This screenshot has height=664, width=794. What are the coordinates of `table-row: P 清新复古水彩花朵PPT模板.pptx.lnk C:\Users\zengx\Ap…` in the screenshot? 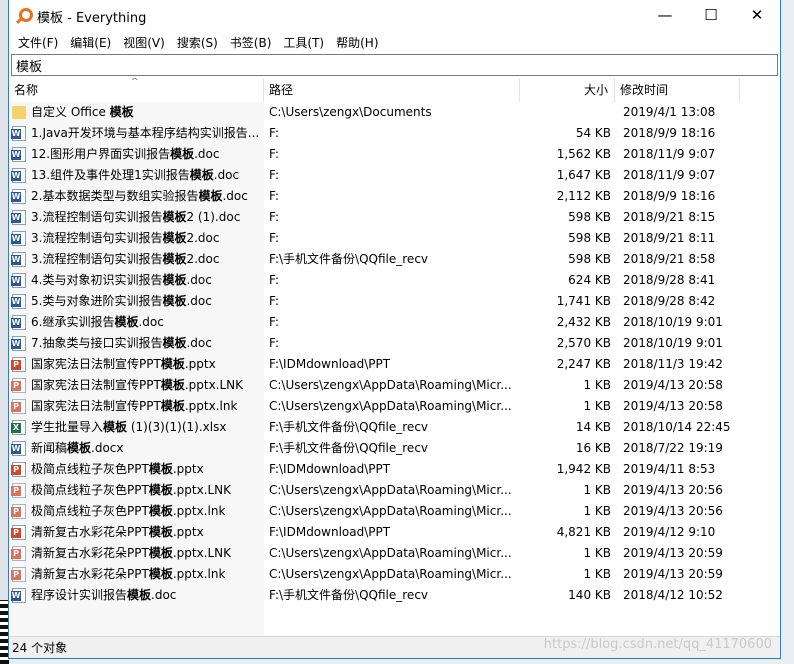 It's located at (394, 574).